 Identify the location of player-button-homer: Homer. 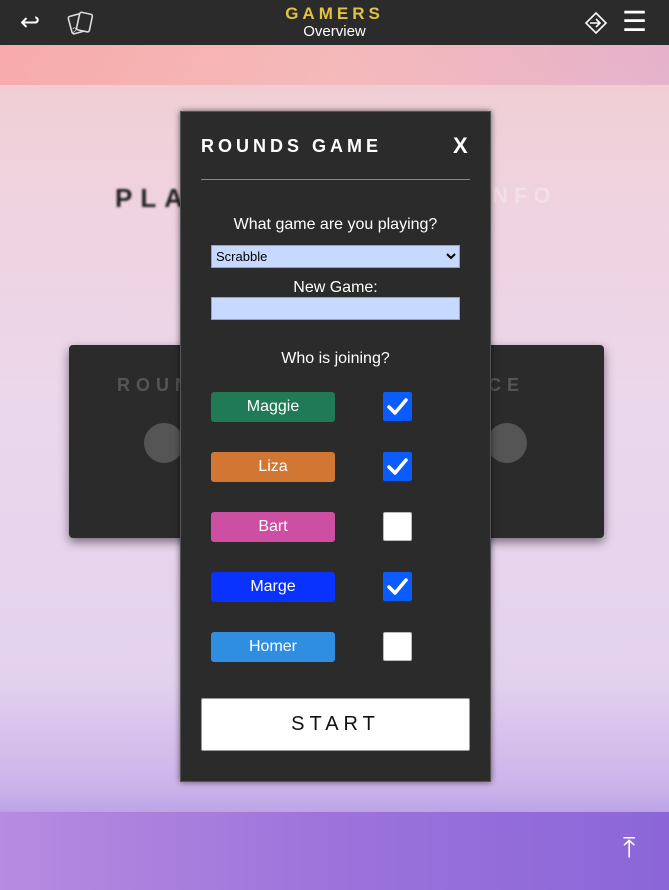
(273, 647).